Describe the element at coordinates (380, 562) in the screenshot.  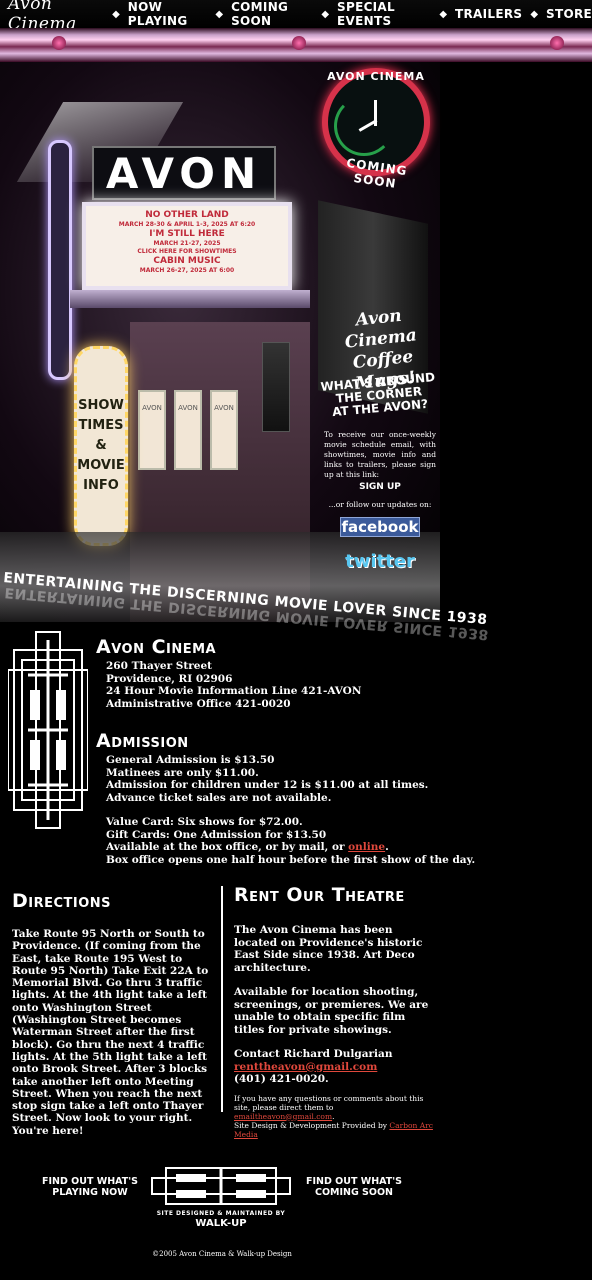
I see `twitter-button: twitter` at that location.